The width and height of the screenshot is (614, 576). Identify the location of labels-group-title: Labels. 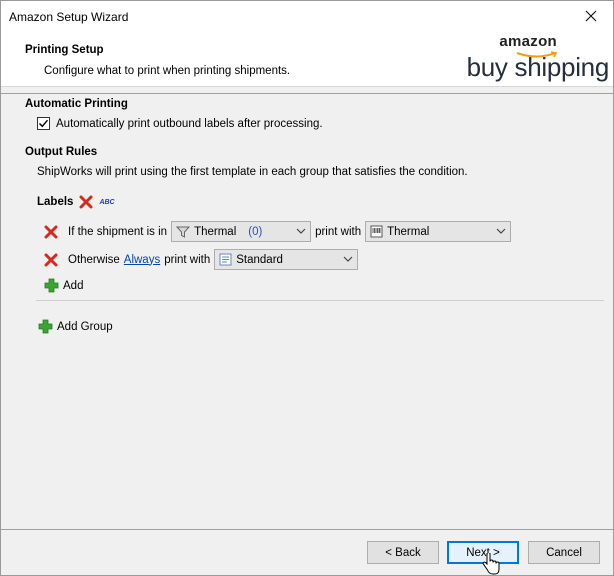
(55, 202).